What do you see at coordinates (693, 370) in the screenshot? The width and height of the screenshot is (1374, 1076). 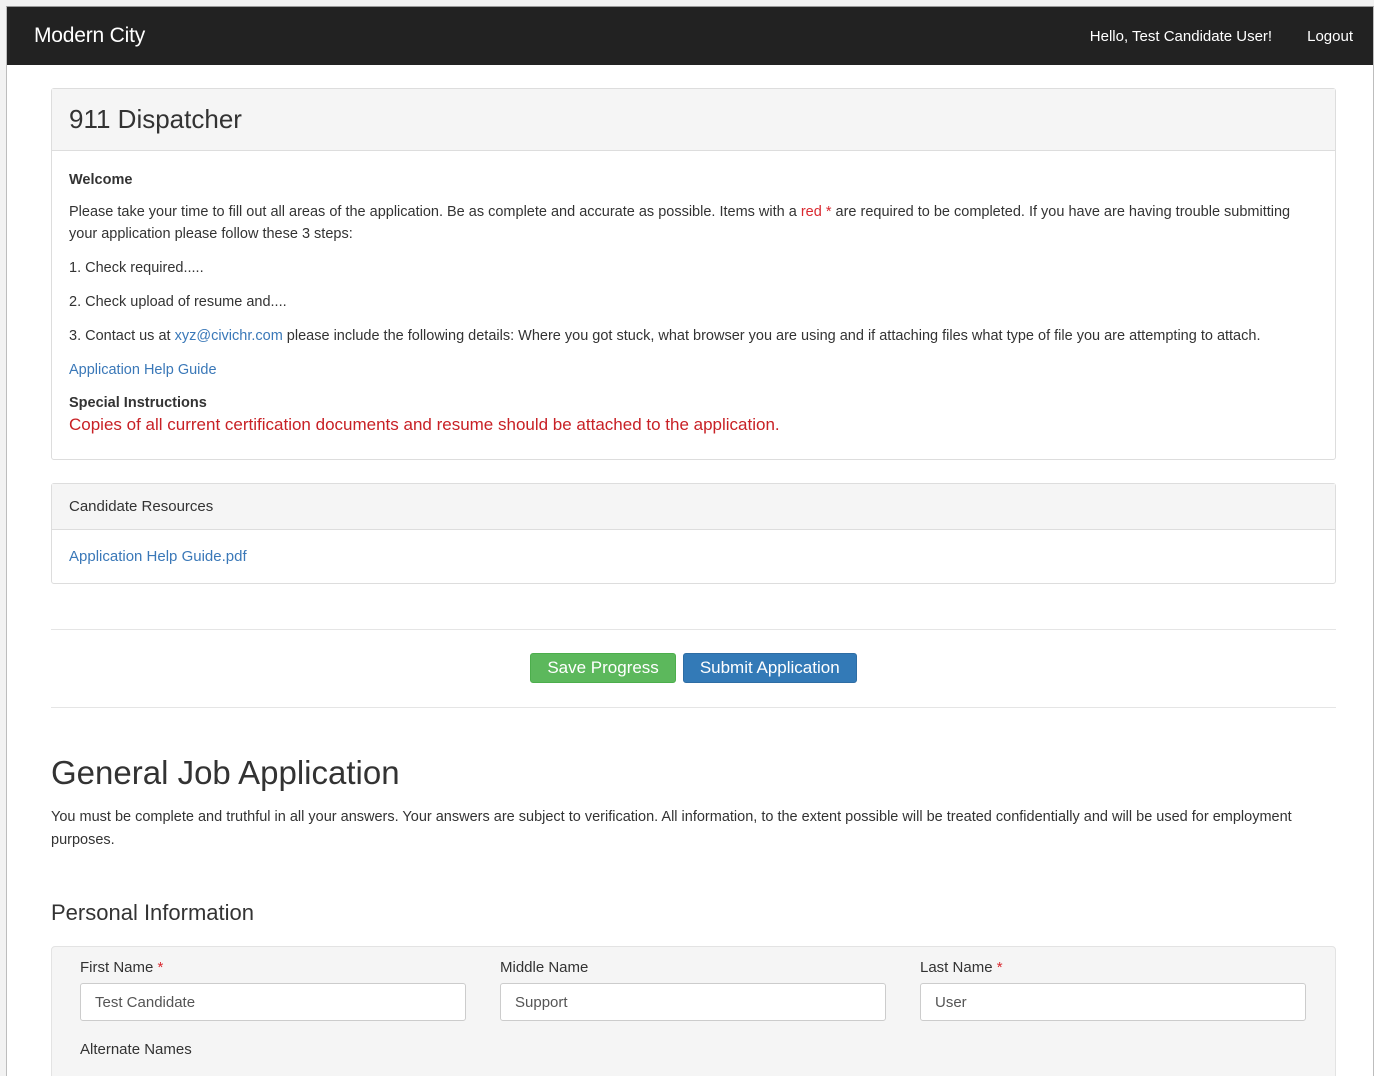 I see `help-guide-paragraph: Application Help Guide` at bounding box center [693, 370].